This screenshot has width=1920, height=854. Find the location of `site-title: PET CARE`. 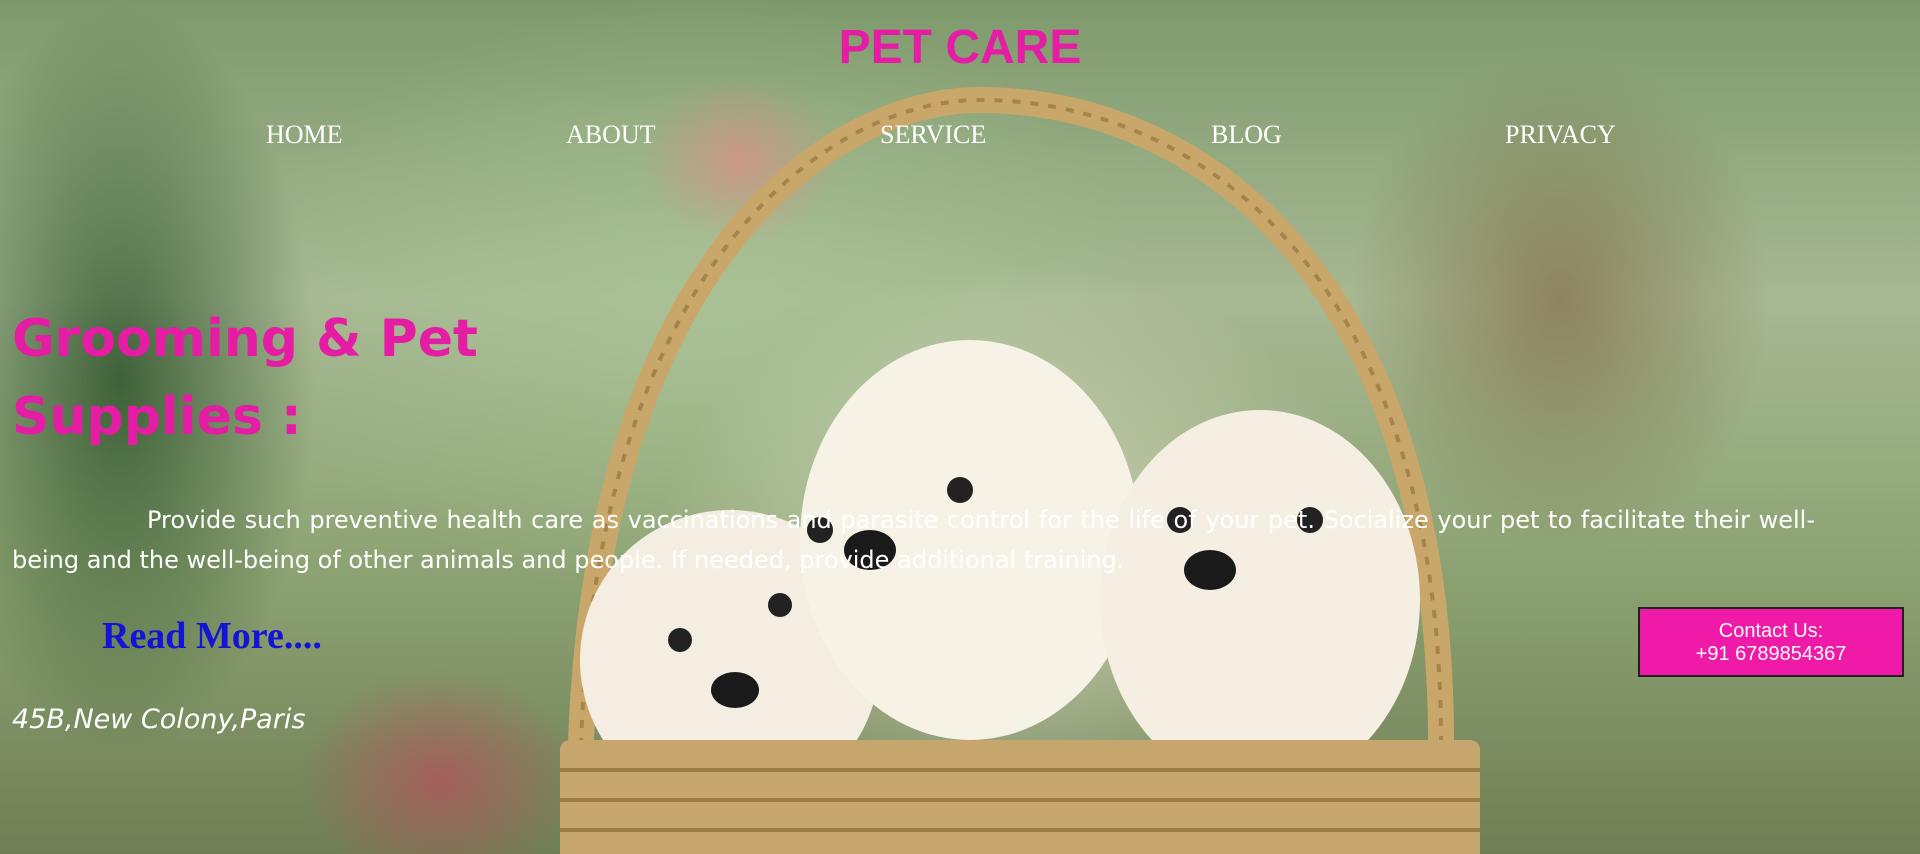

site-title: PET CARE is located at coordinates (960, 47).